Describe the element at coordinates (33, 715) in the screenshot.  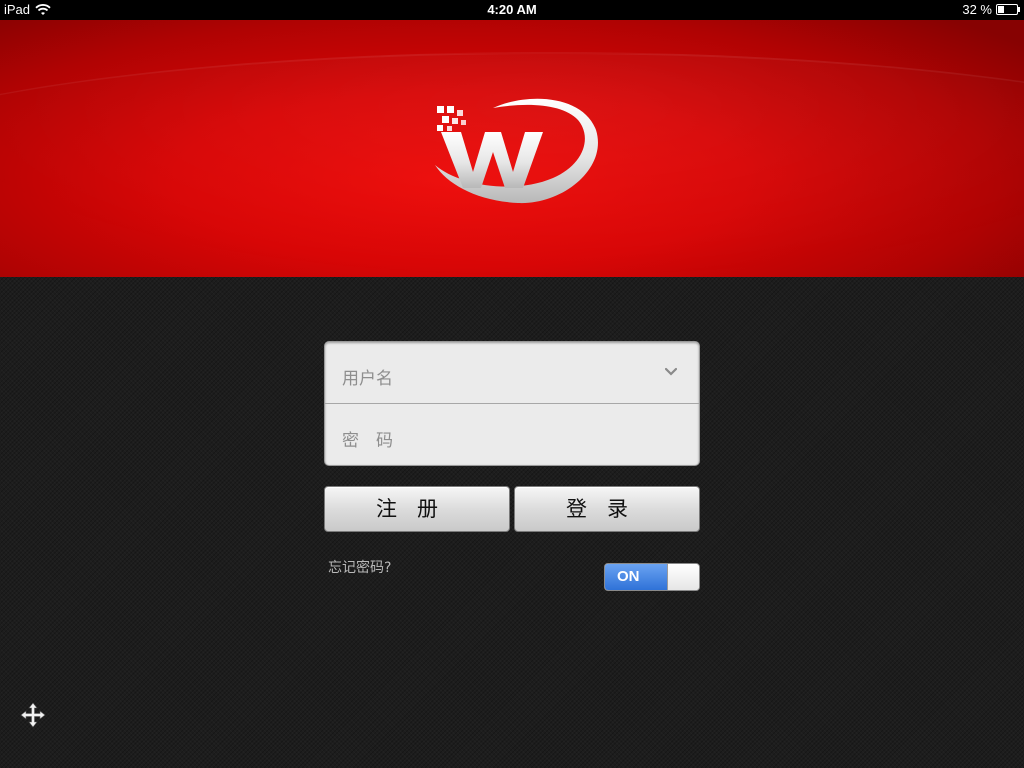
I see `move-icon` at that location.